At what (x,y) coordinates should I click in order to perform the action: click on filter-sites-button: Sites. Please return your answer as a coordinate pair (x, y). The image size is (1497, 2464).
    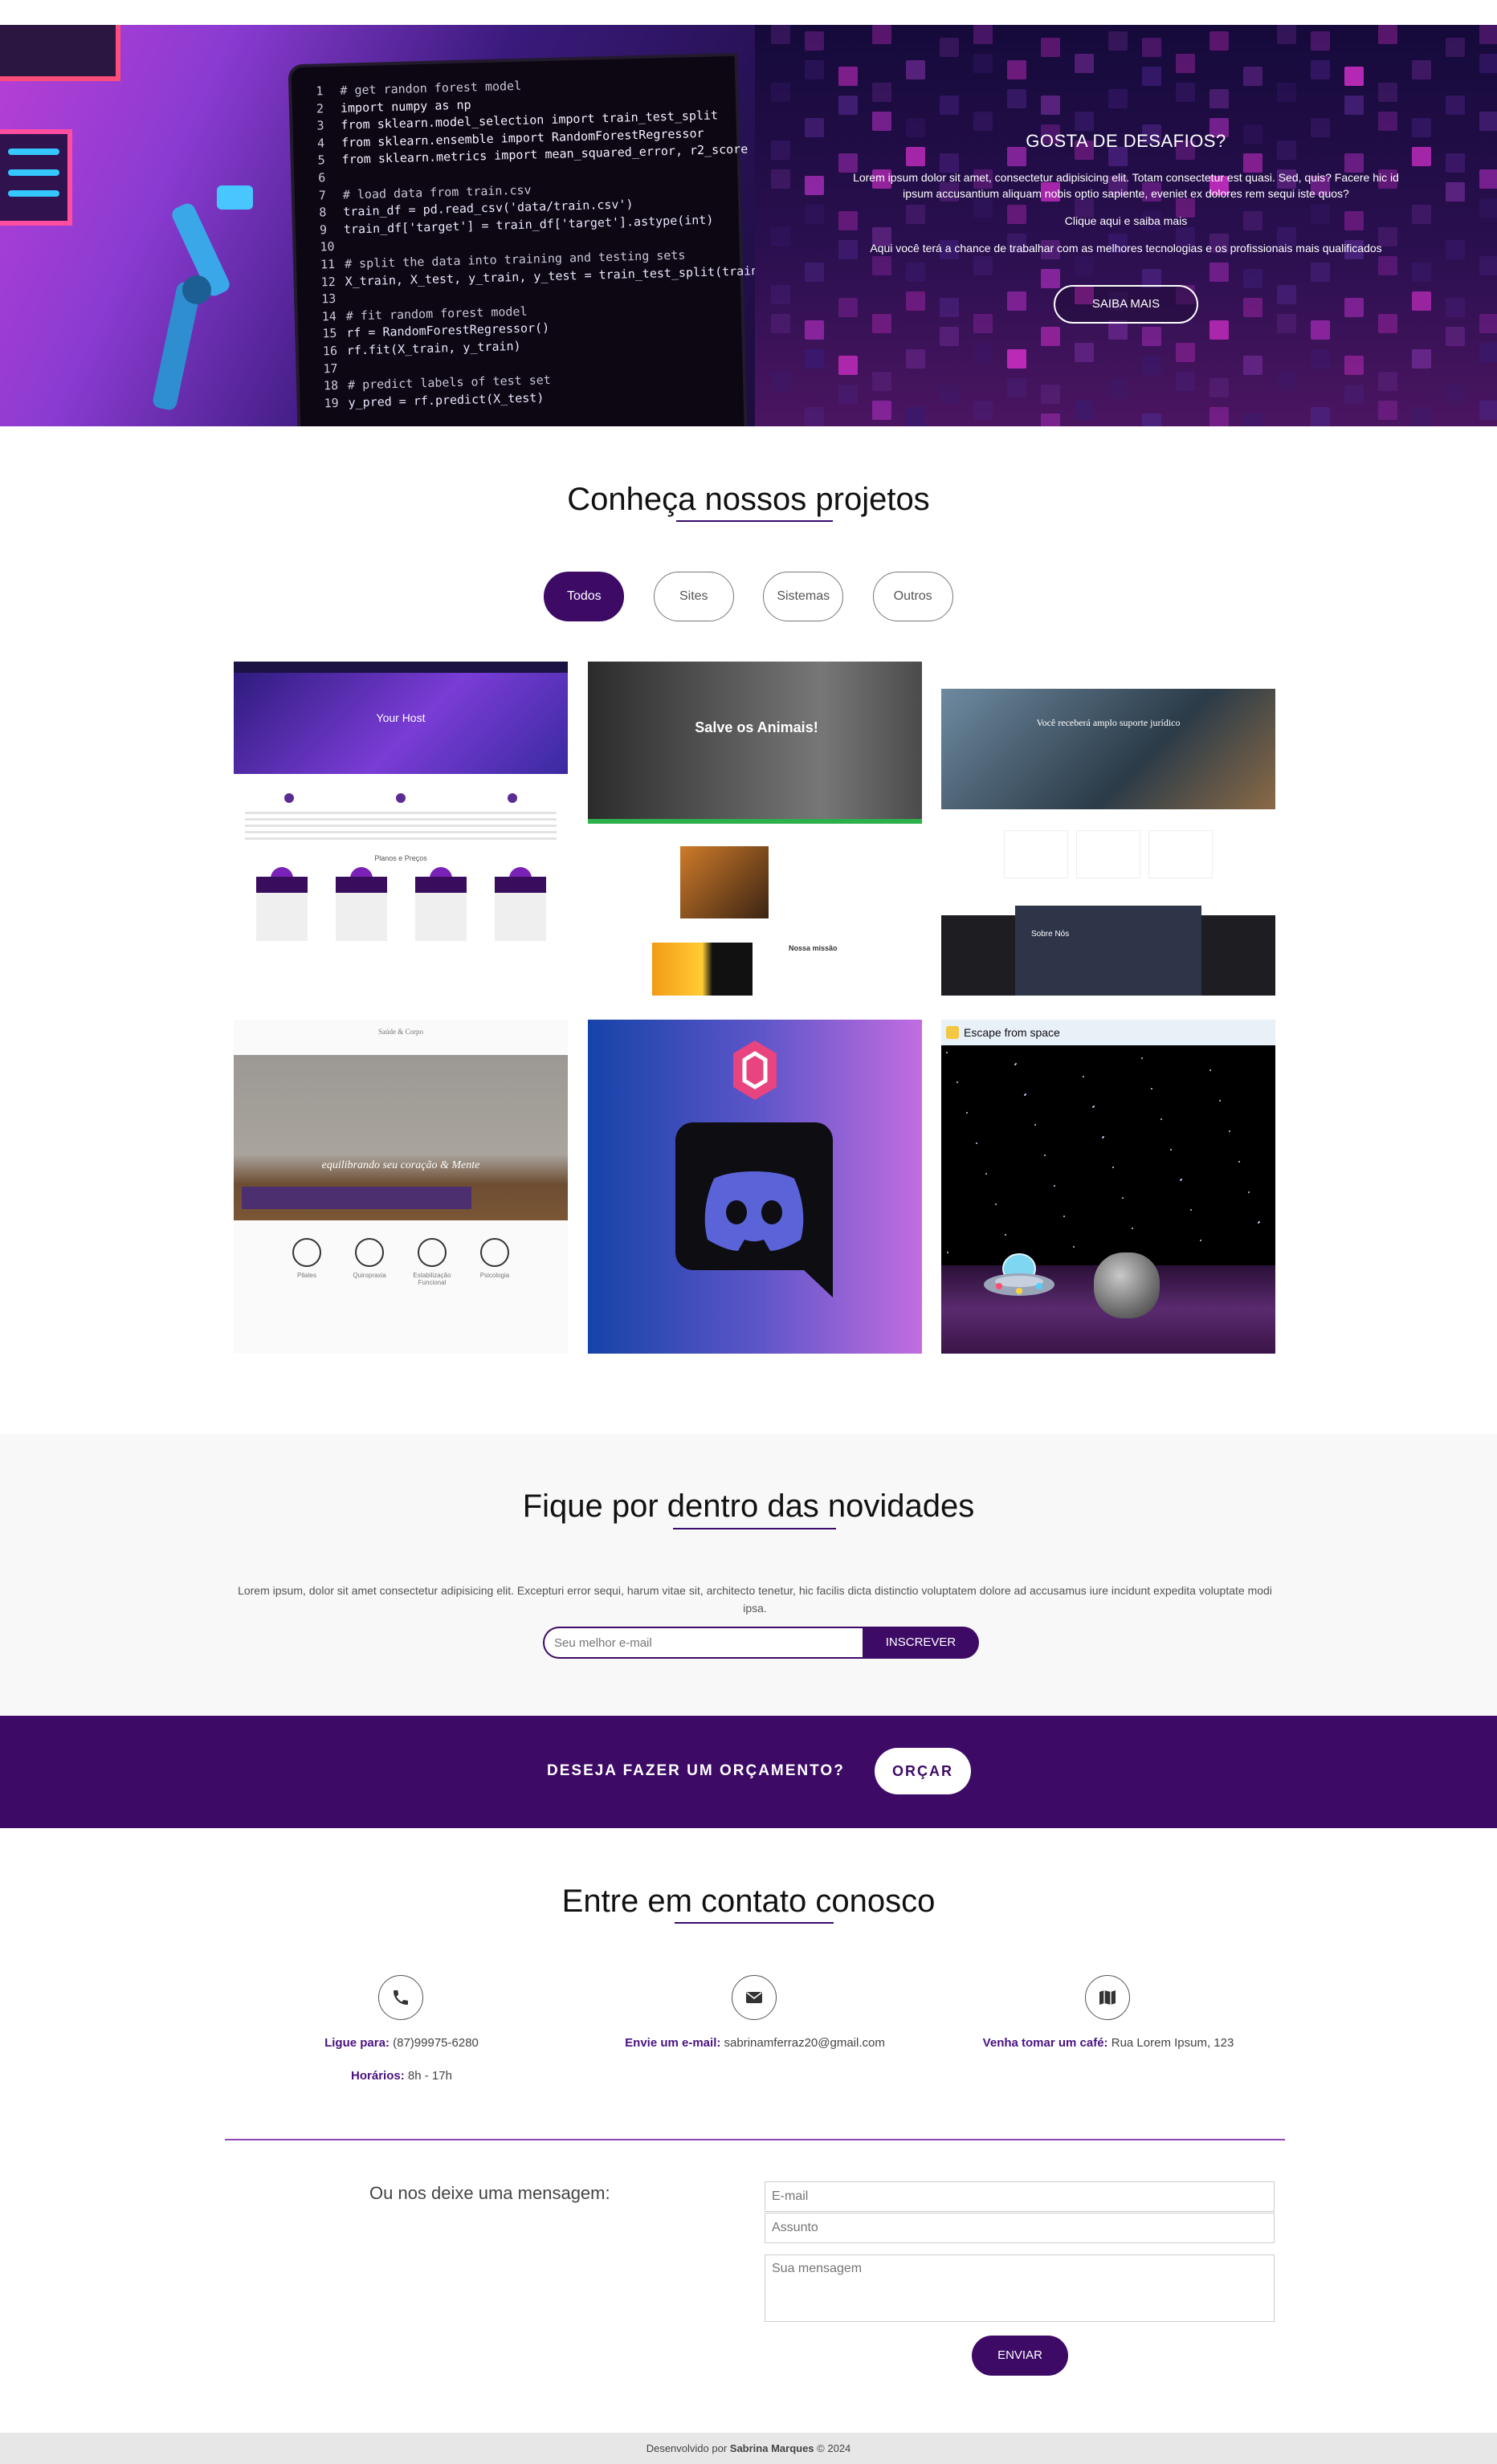
    Looking at the image, I should click on (694, 596).